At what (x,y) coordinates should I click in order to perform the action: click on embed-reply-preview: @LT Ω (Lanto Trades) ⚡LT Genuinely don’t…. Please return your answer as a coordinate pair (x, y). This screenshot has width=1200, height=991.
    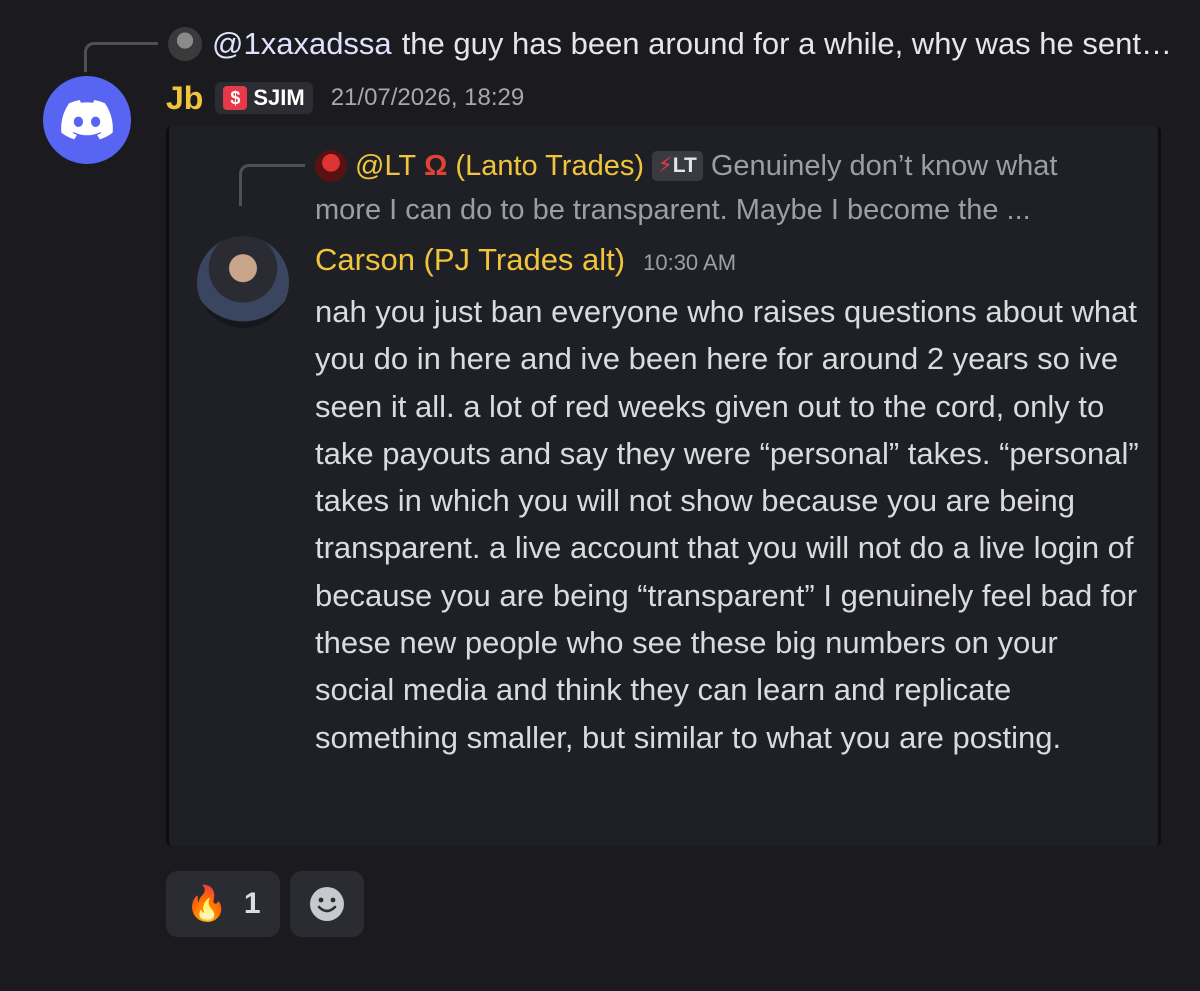
    Looking at the image, I should click on (725, 188).